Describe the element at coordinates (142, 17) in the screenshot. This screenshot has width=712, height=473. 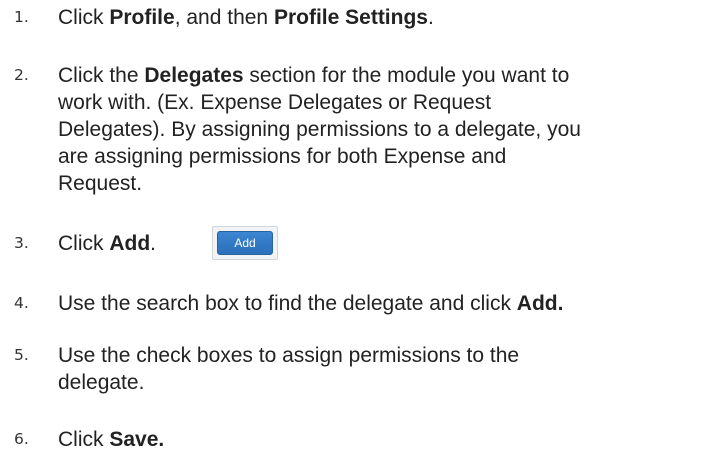
I see `profile-term: Profile` at that location.